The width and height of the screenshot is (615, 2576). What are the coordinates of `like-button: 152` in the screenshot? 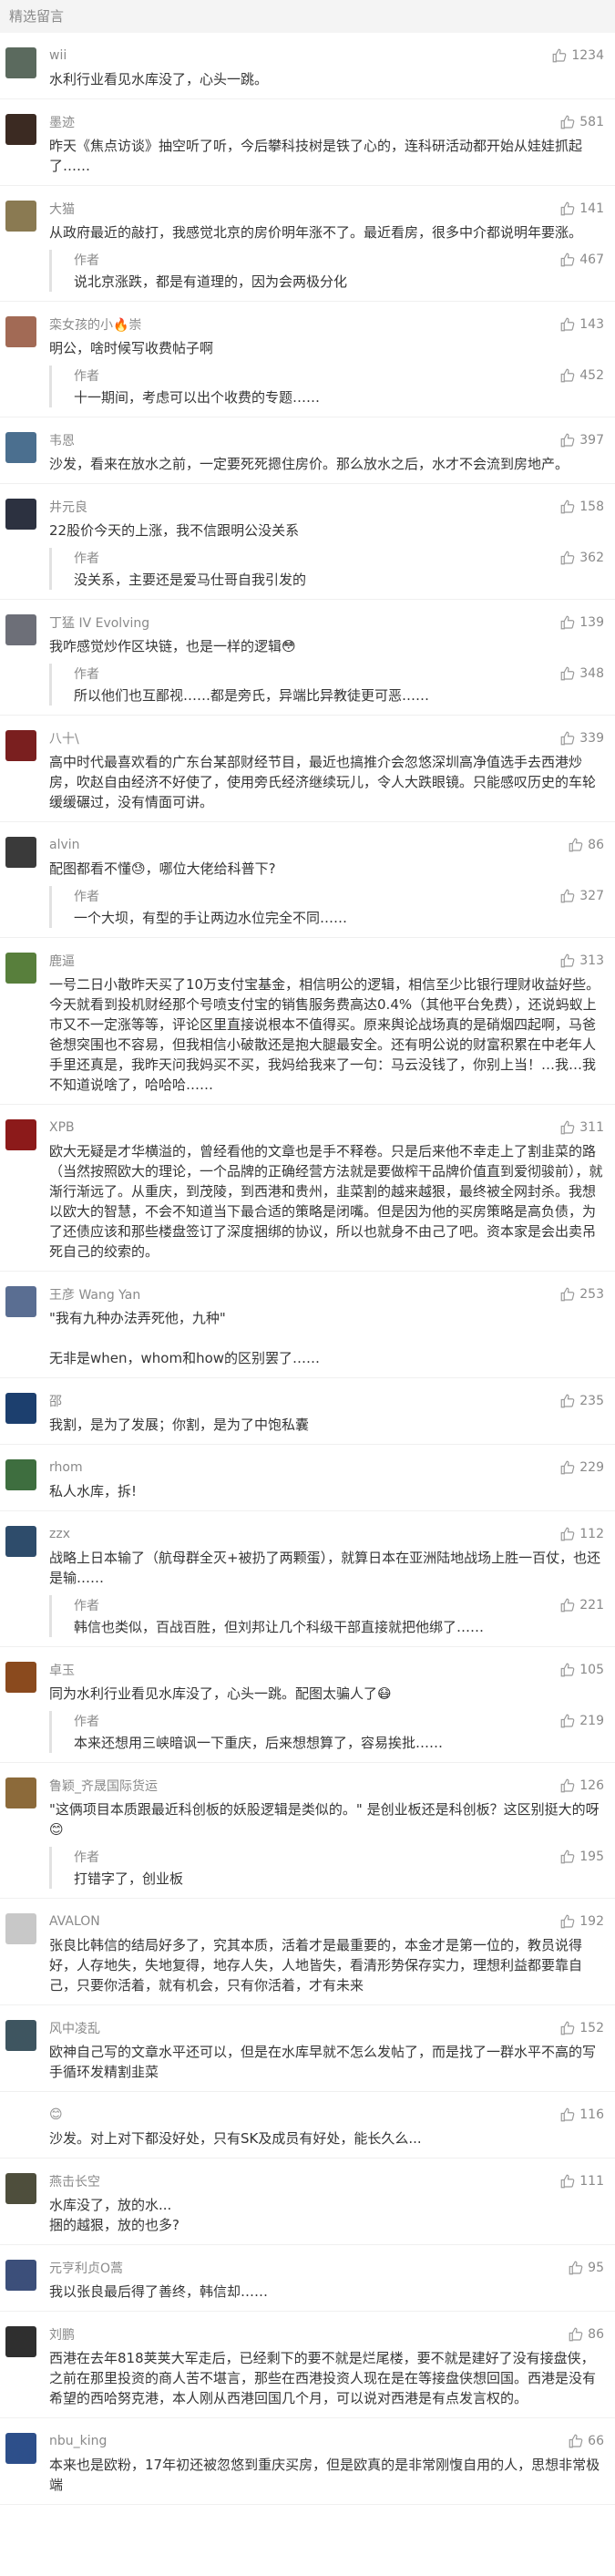 It's located at (581, 2028).